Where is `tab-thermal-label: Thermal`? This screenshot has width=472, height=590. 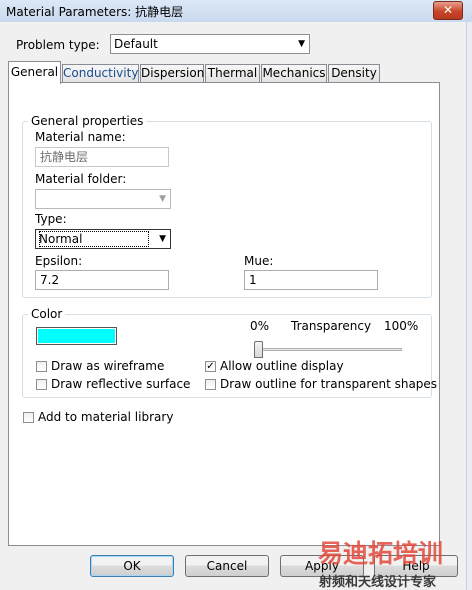
tab-thermal-label: Thermal is located at coordinates (232, 73).